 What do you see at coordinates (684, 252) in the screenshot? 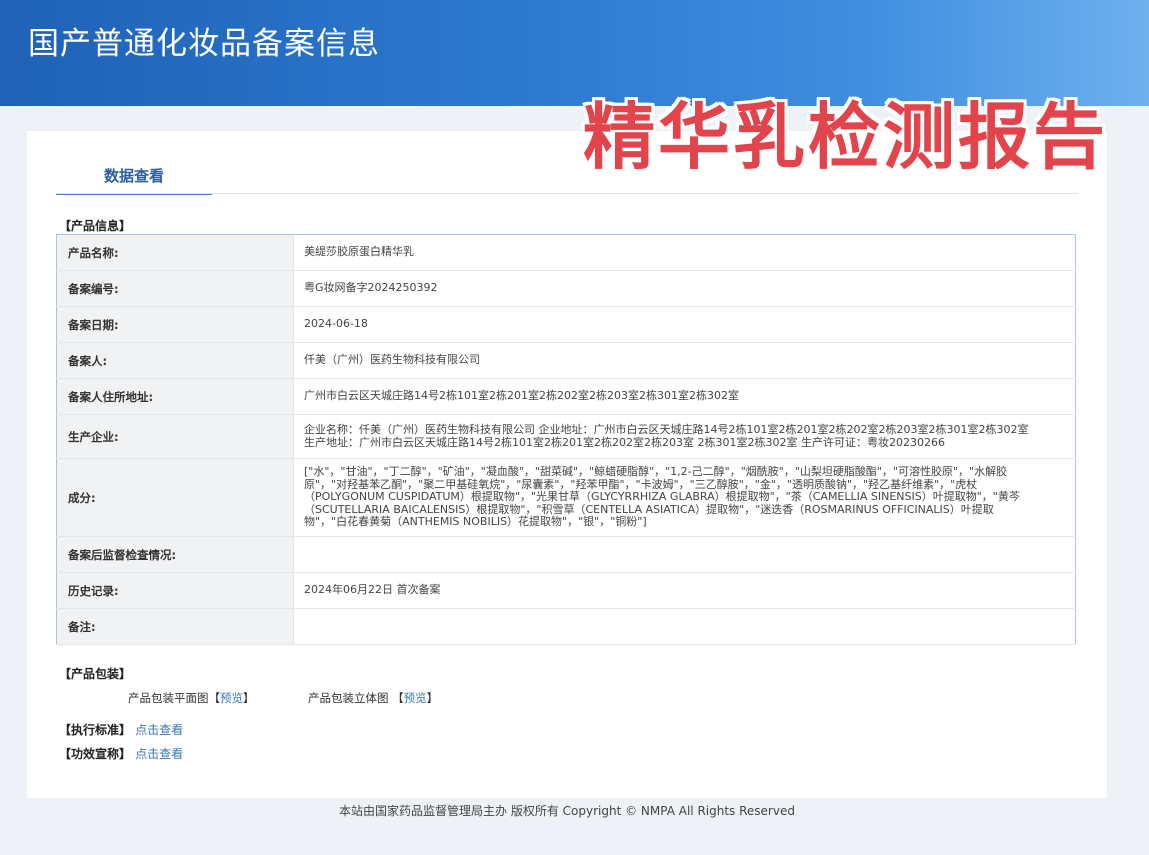
I see `row-value: 美缇莎胶原蛋白精华乳` at bounding box center [684, 252].